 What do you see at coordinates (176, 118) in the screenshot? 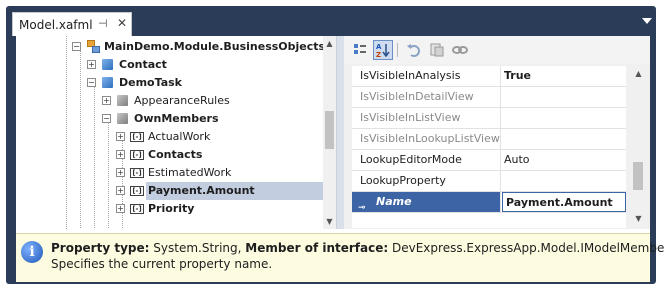
I see `tree-item-label: OwnMembers` at bounding box center [176, 118].